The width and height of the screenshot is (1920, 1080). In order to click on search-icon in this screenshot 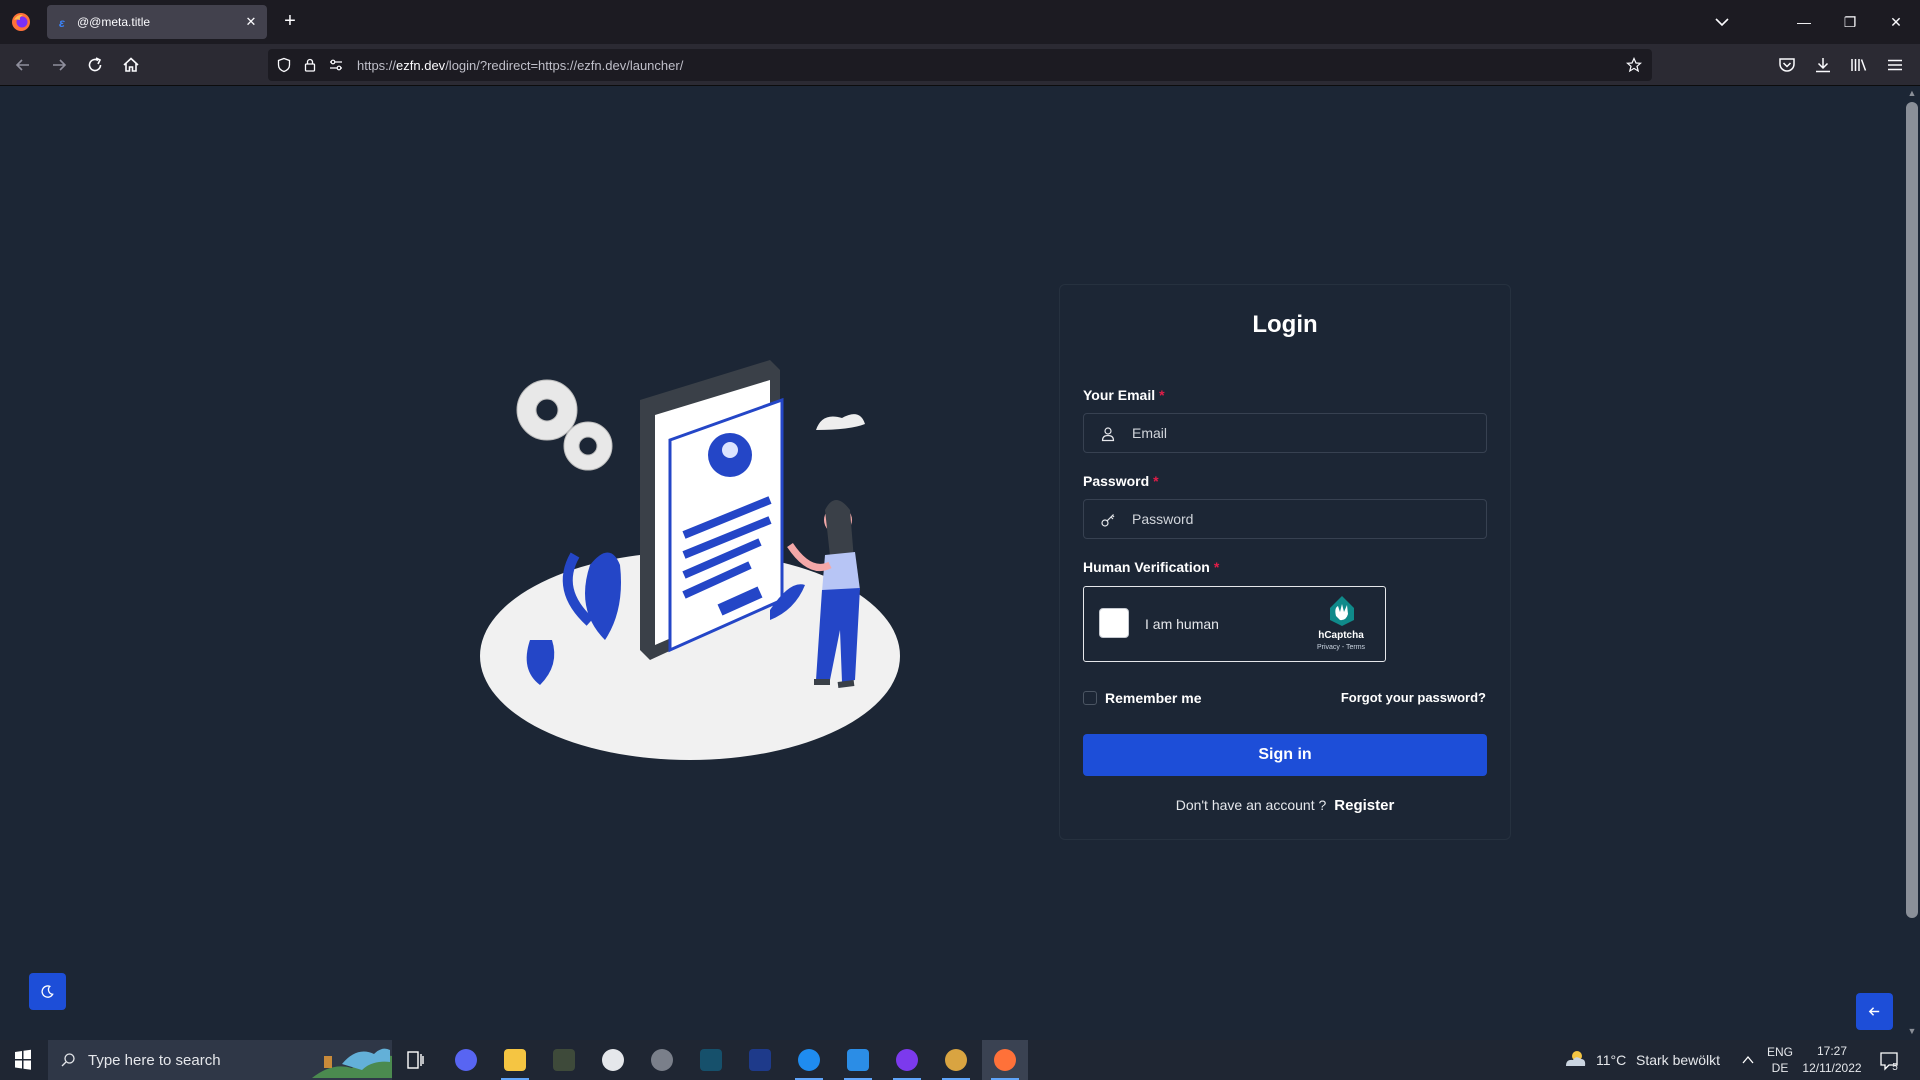, I will do `click(68, 1060)`.